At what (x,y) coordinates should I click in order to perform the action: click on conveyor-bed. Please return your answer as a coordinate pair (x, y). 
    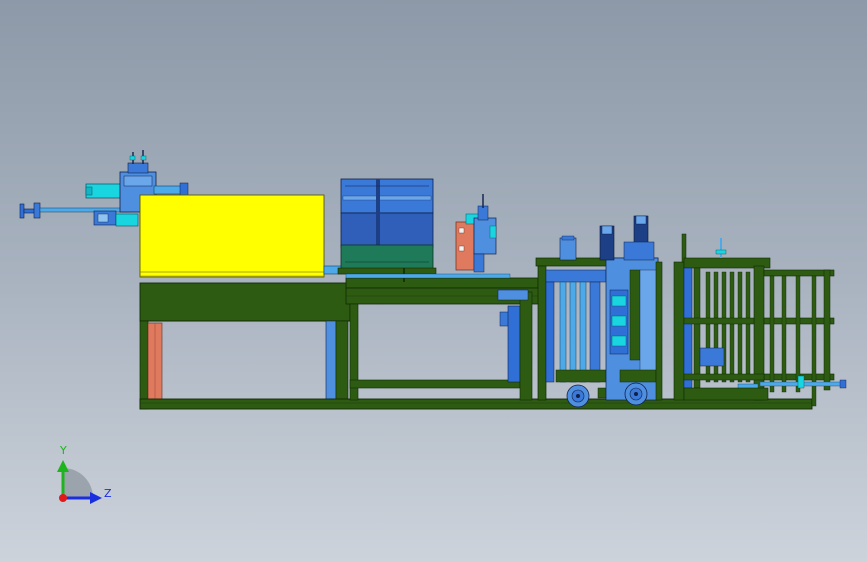
    Looking at the image, I should click on (435, 333).